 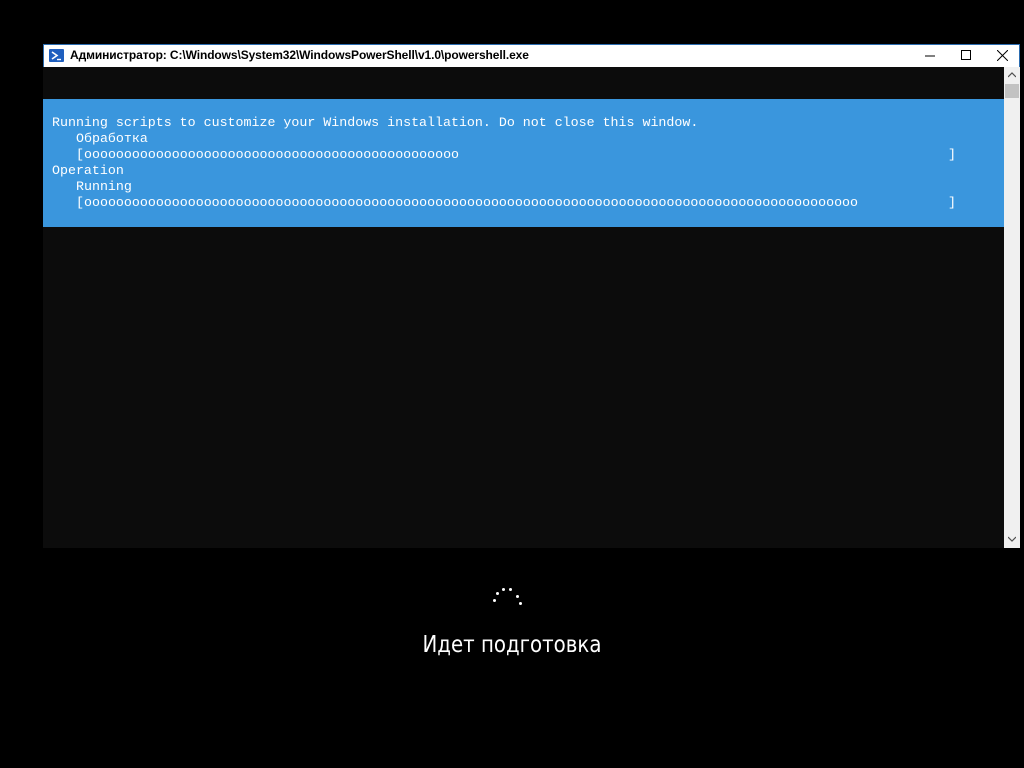 I want to click on maximize-icon, so click(x=966, y=55).